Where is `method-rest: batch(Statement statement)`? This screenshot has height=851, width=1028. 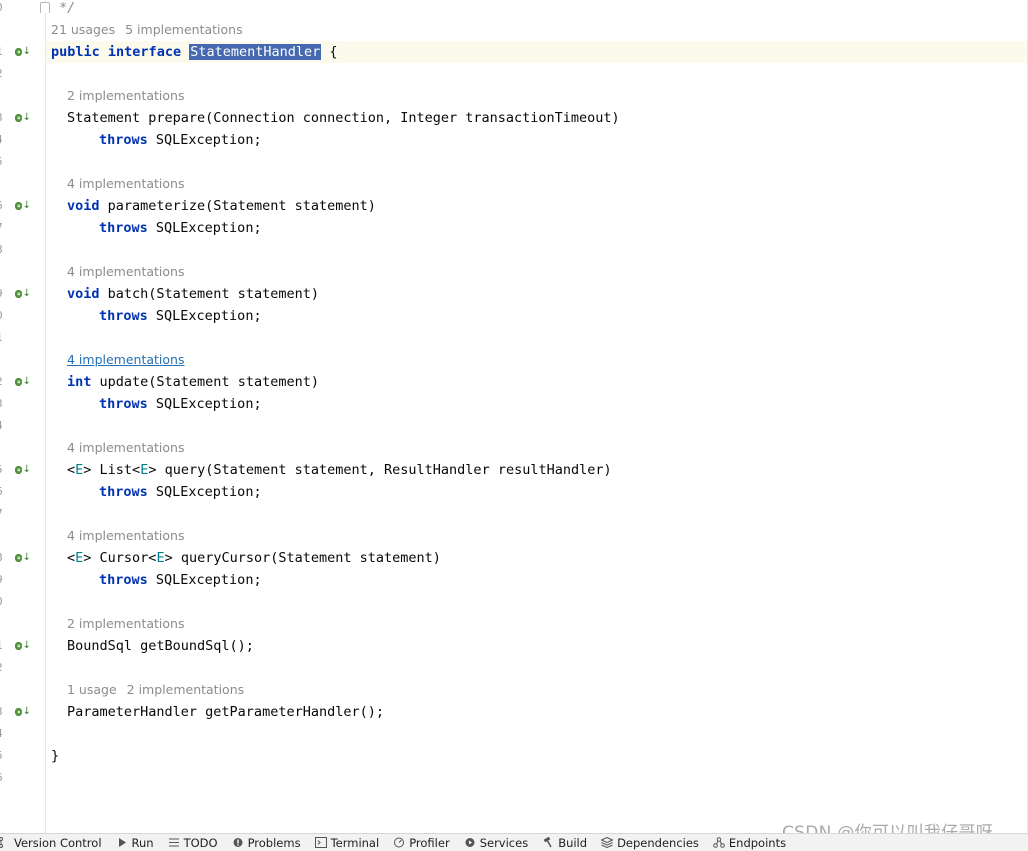 method-rest: batch(Statement statement) is located at coordinates (209, 294).